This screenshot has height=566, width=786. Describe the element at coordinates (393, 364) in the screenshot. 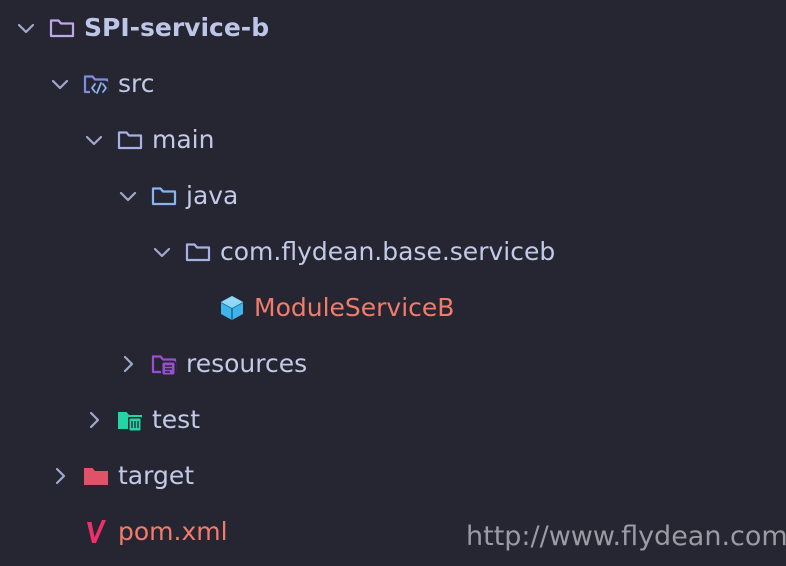

I see `tree-item-resources: resources` at that location.